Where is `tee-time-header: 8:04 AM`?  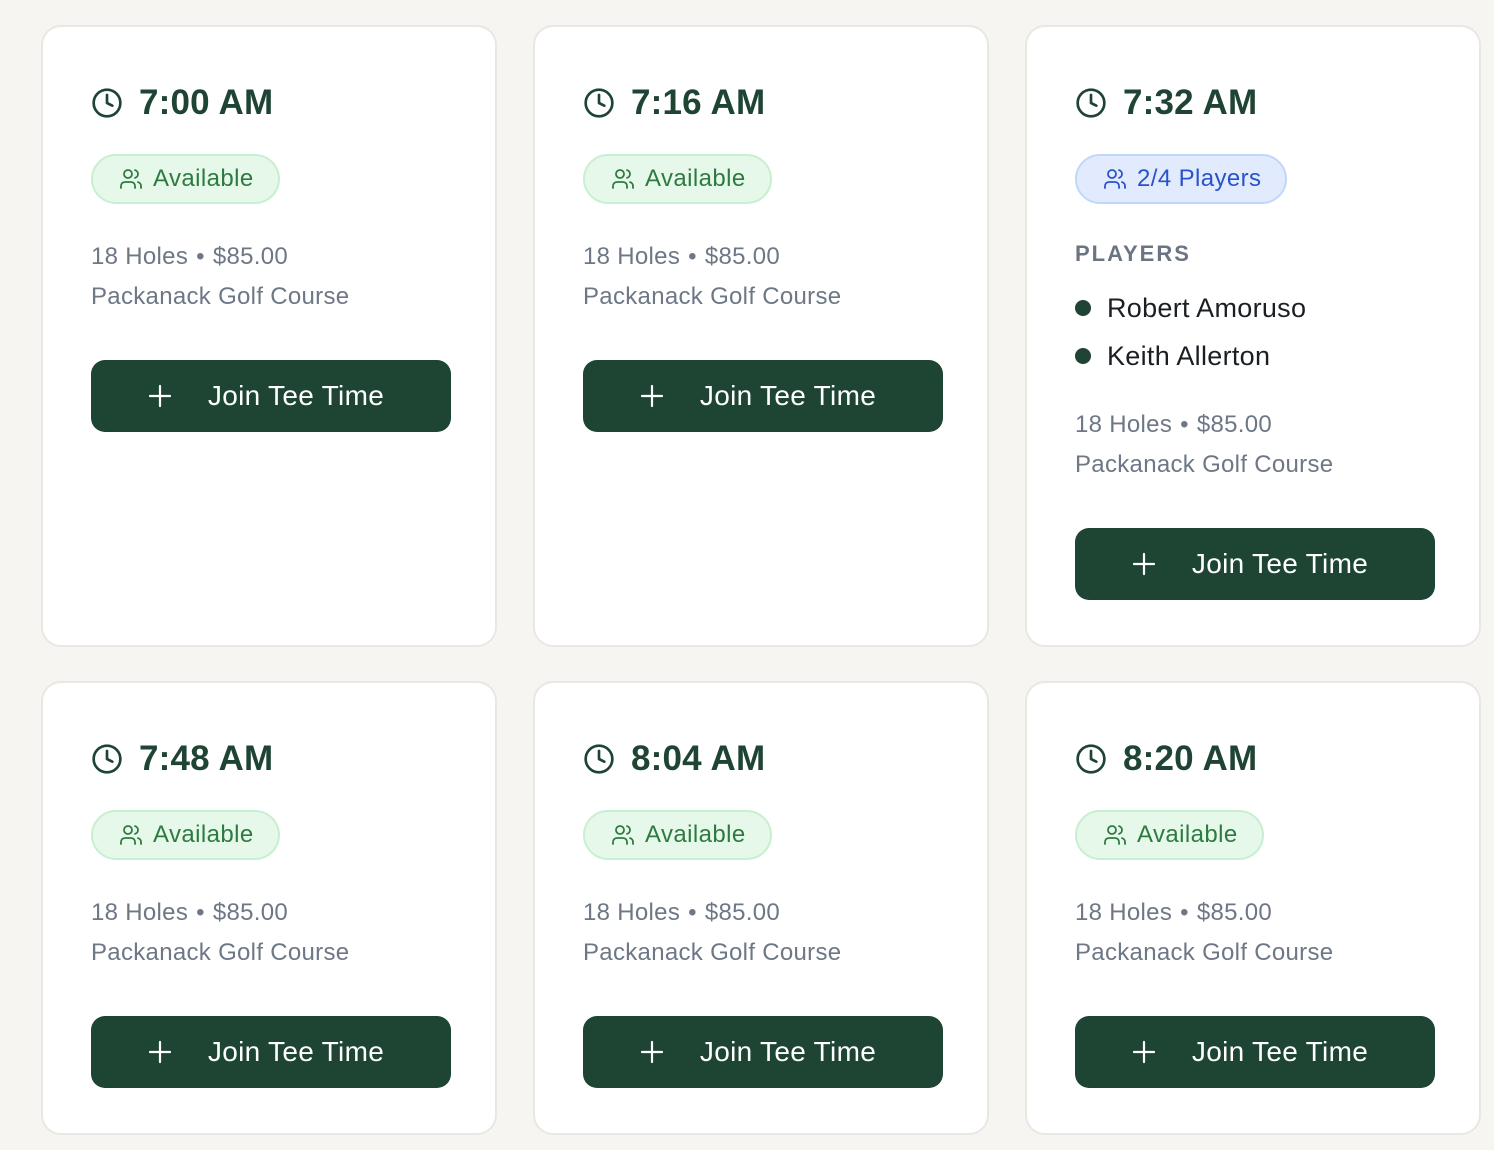 tee-time-header: 8:04 AM is located at coordinates (674, 759).